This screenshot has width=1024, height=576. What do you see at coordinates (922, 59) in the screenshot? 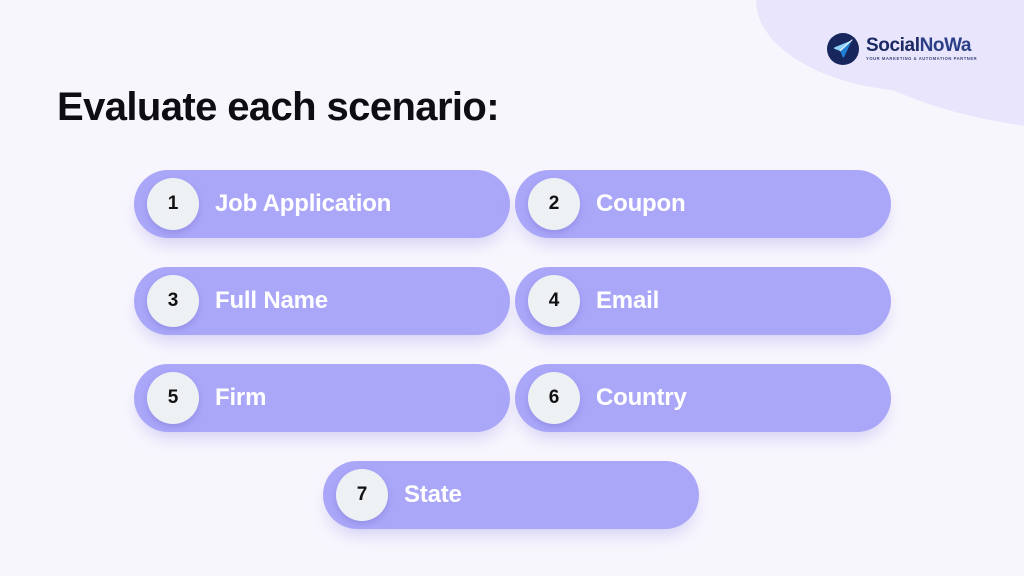
I see `logo-tagline: YOUR MARKETING & AUTOMATION PARTNER` at bounding box center [922, 59].